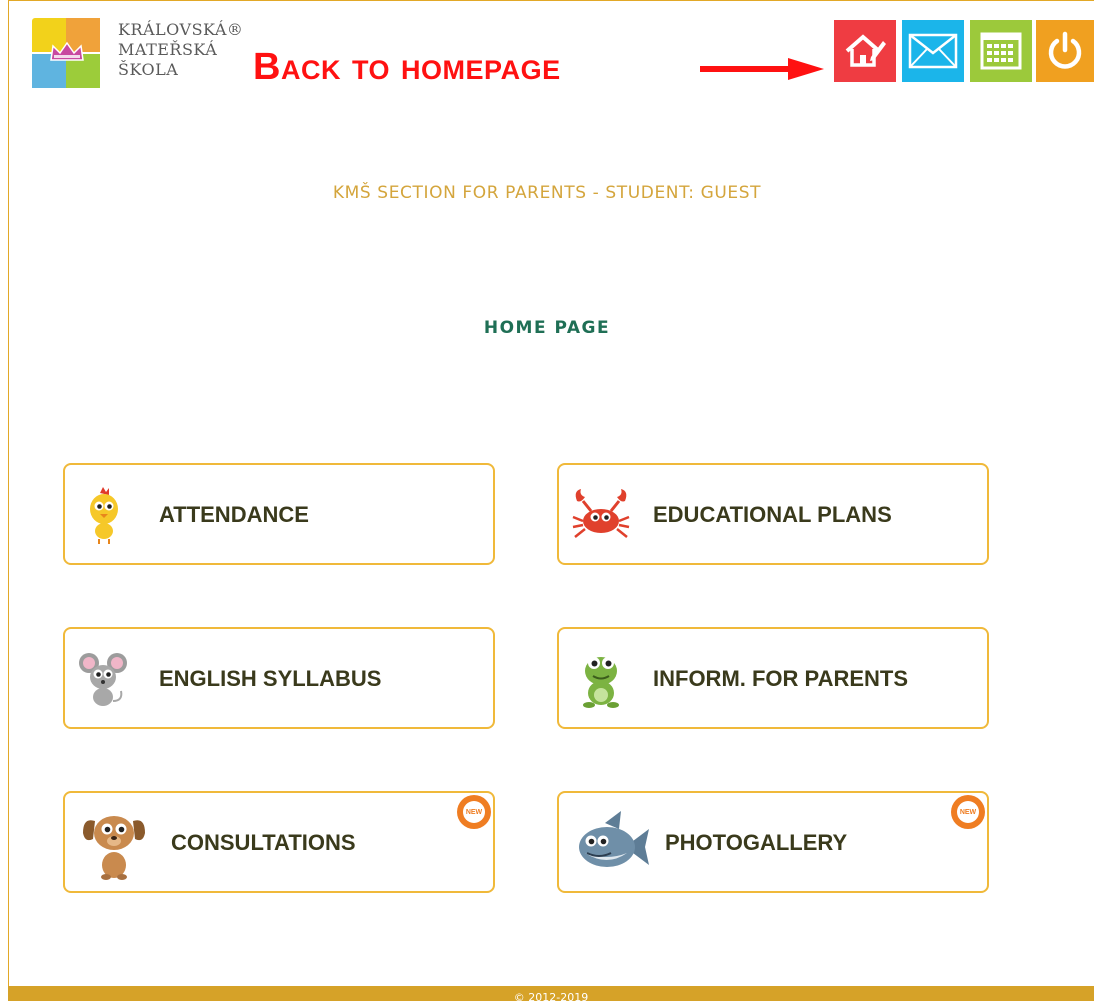 The height and width of the screenshot is (1001, 1094). I want to click on menu-card-consultations: CONSULTATIONS NEW, so click(279, 842).